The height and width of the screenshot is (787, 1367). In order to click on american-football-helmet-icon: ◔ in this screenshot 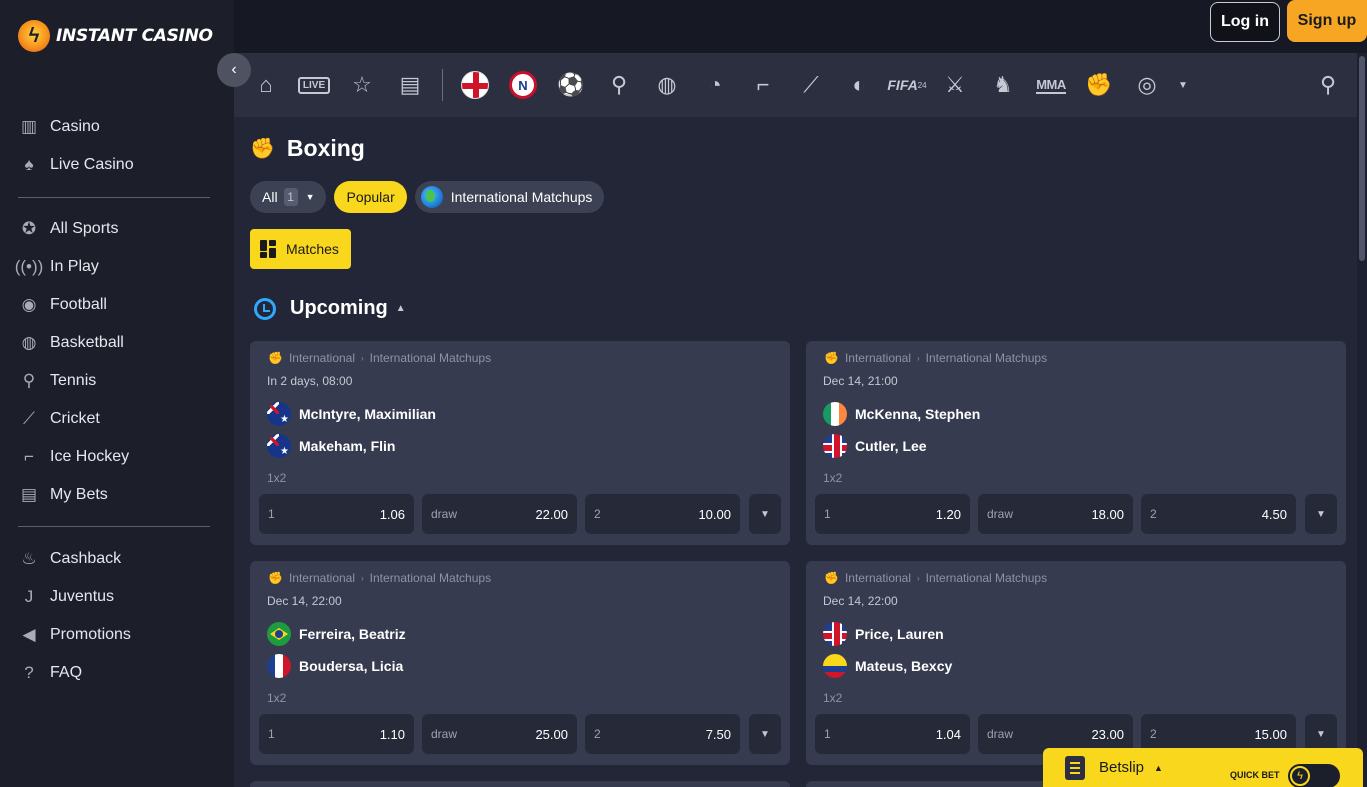, I will do `click(715, 85)`.